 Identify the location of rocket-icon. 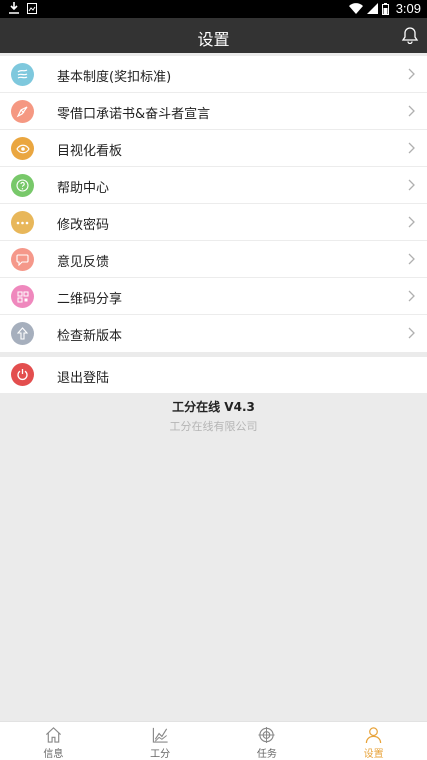
(22, 111).